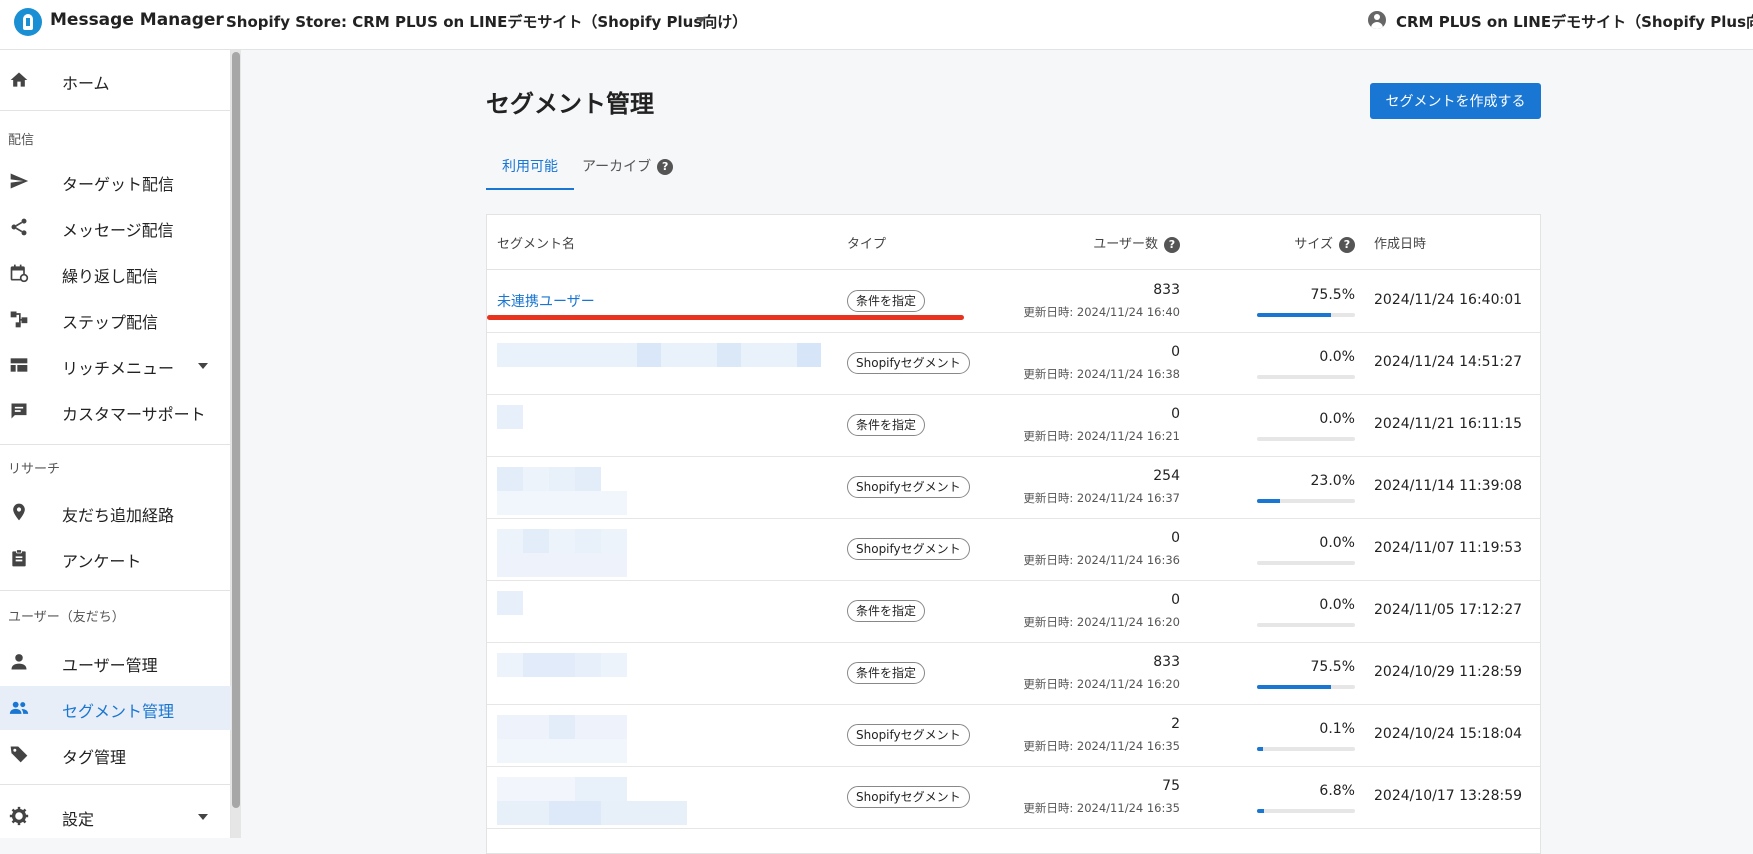  What do you see at coordinates (118, 711) in the screenshot?
I see `sidebar-item-label: セグメント管理` at bounding box center [118, 711].